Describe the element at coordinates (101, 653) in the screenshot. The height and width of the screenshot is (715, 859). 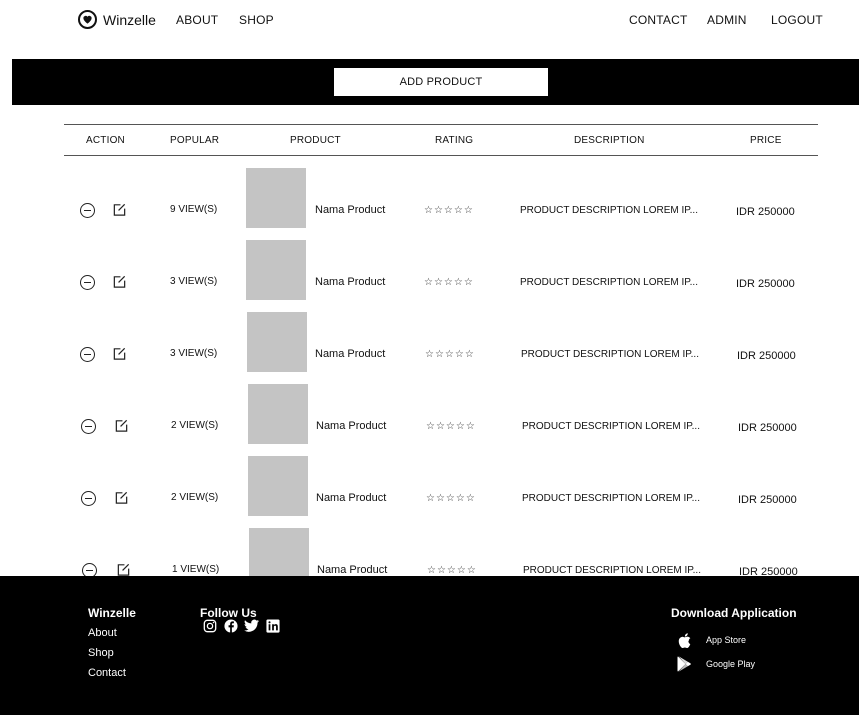
I see `footer-link-shop: Shop` at that location.